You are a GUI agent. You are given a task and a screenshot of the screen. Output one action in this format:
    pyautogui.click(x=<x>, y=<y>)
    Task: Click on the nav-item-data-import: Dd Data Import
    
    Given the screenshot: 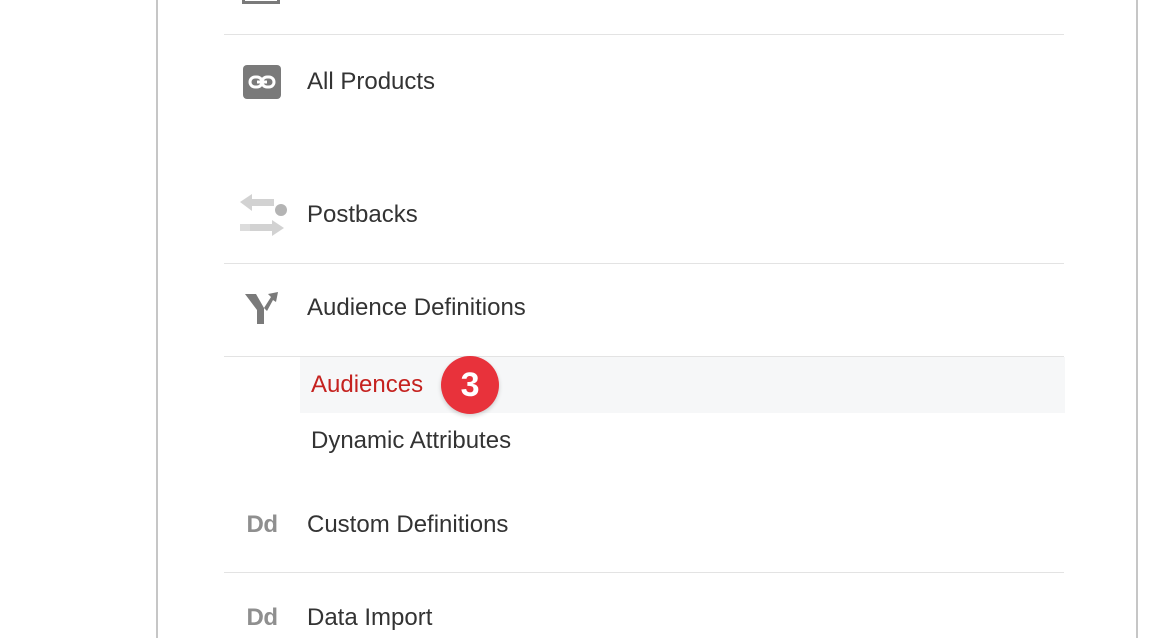 What is the action you would take?
    pyautogui.click(x=644, y=618)
    